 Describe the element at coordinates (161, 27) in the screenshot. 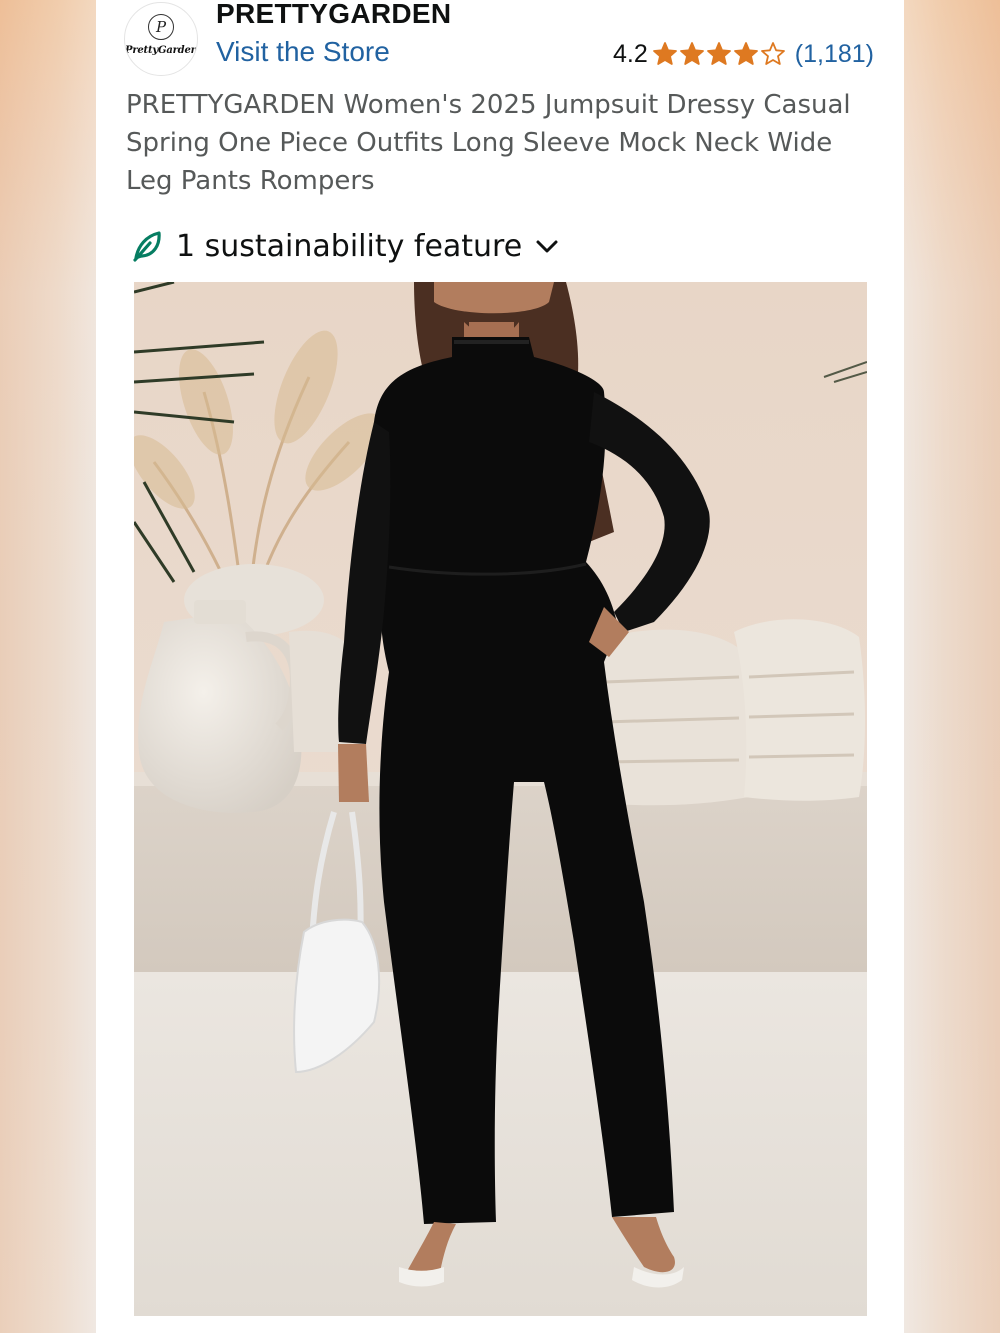

I see `logo-monogram-icon: P` at that location.